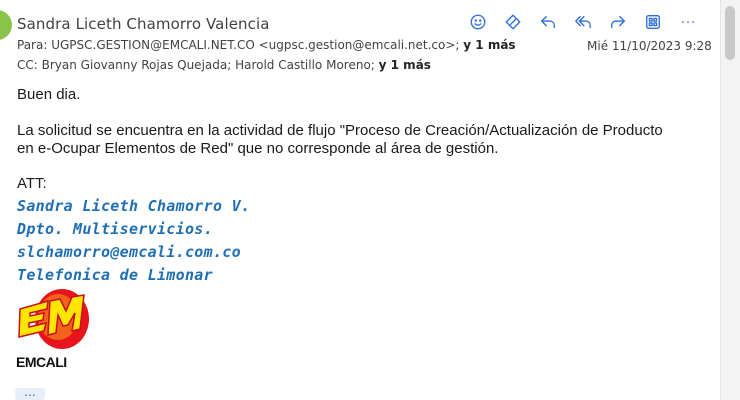 This screenshot has width=740, height=400. I want to click on reply-all-icon, so click(582, 22).